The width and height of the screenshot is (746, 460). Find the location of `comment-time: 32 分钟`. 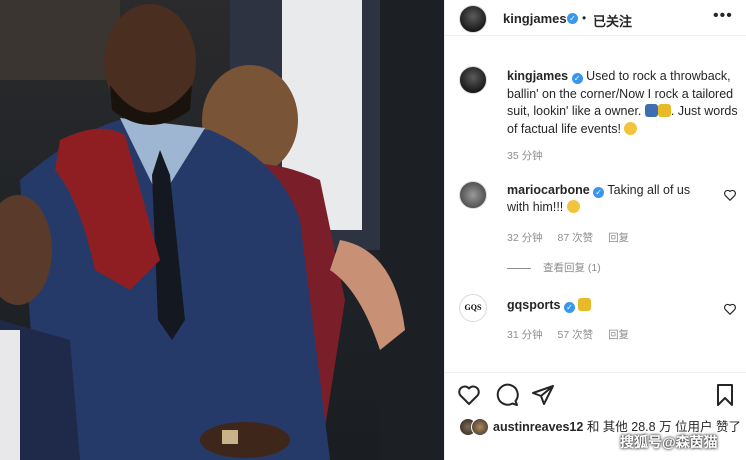

comment-time: 32 分钟 is located at coordinates (525, 238).